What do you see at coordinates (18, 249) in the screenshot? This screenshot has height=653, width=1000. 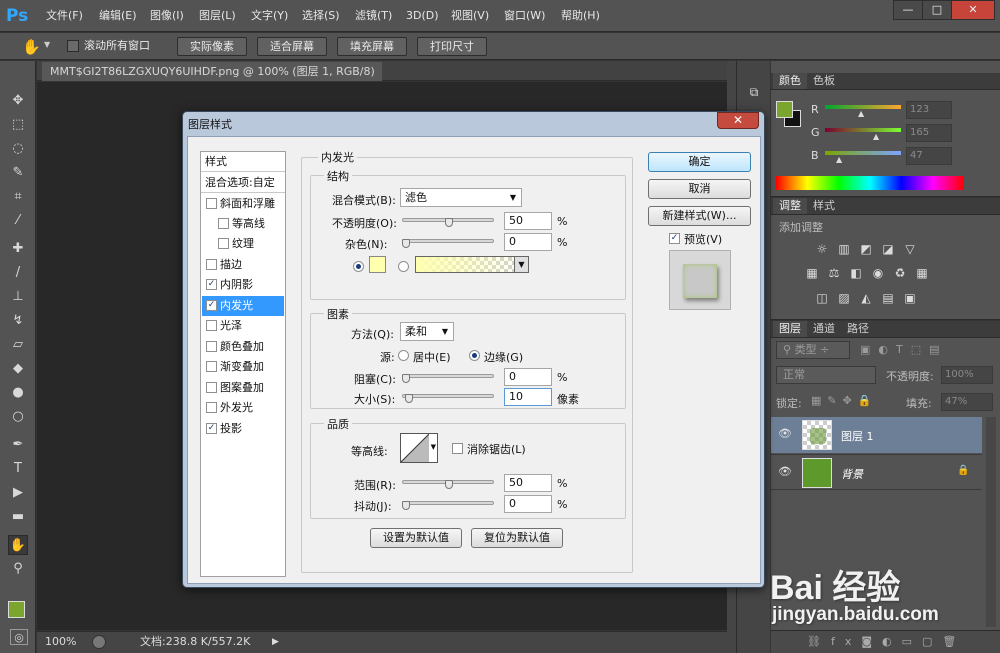 I see `healing-brush-tool-icon: ✚` at bounding box center [18, 249].